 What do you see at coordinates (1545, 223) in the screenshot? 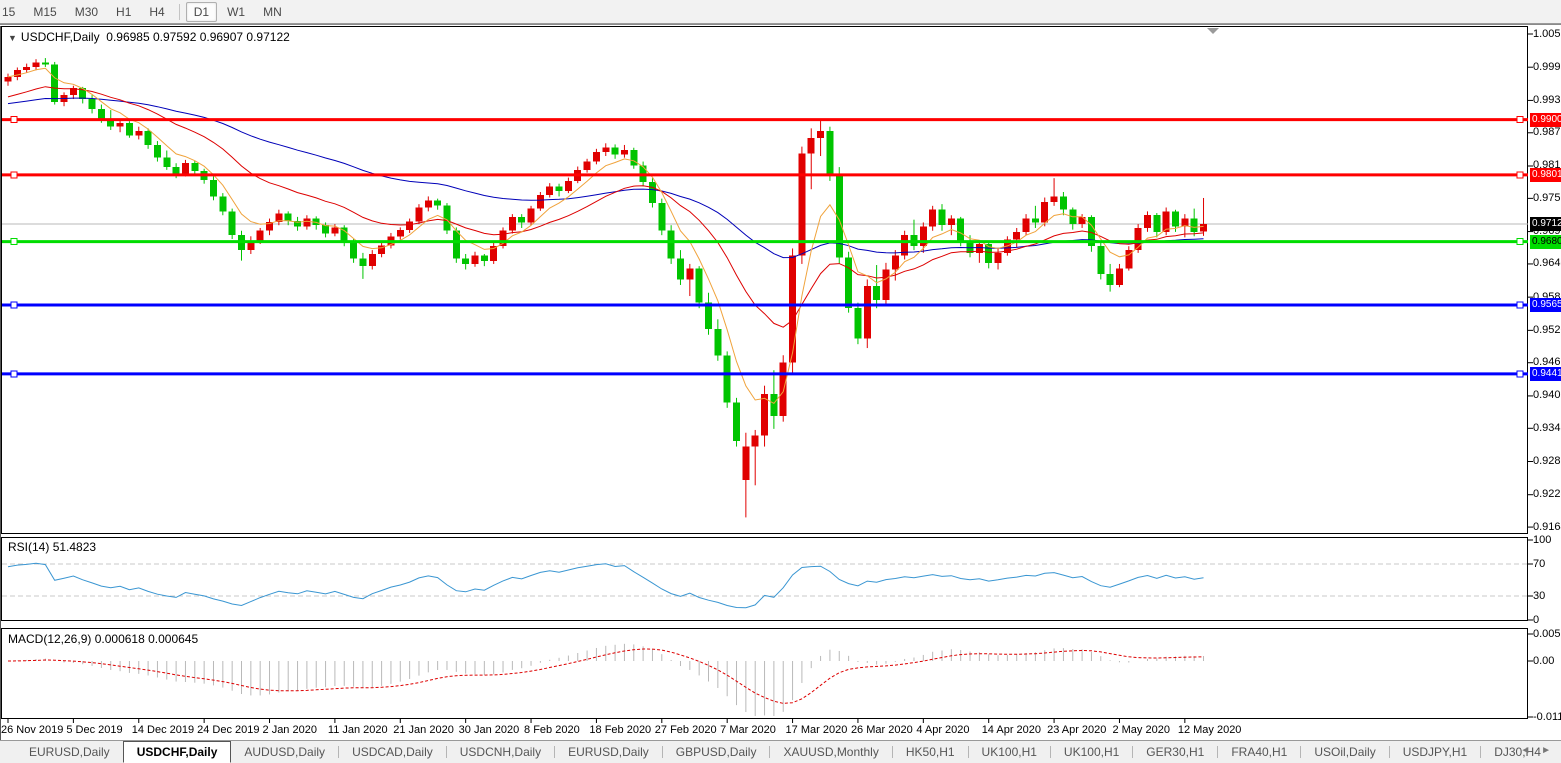
I see `current-price-box: 0.97122` at bounding box center [1545, 223].